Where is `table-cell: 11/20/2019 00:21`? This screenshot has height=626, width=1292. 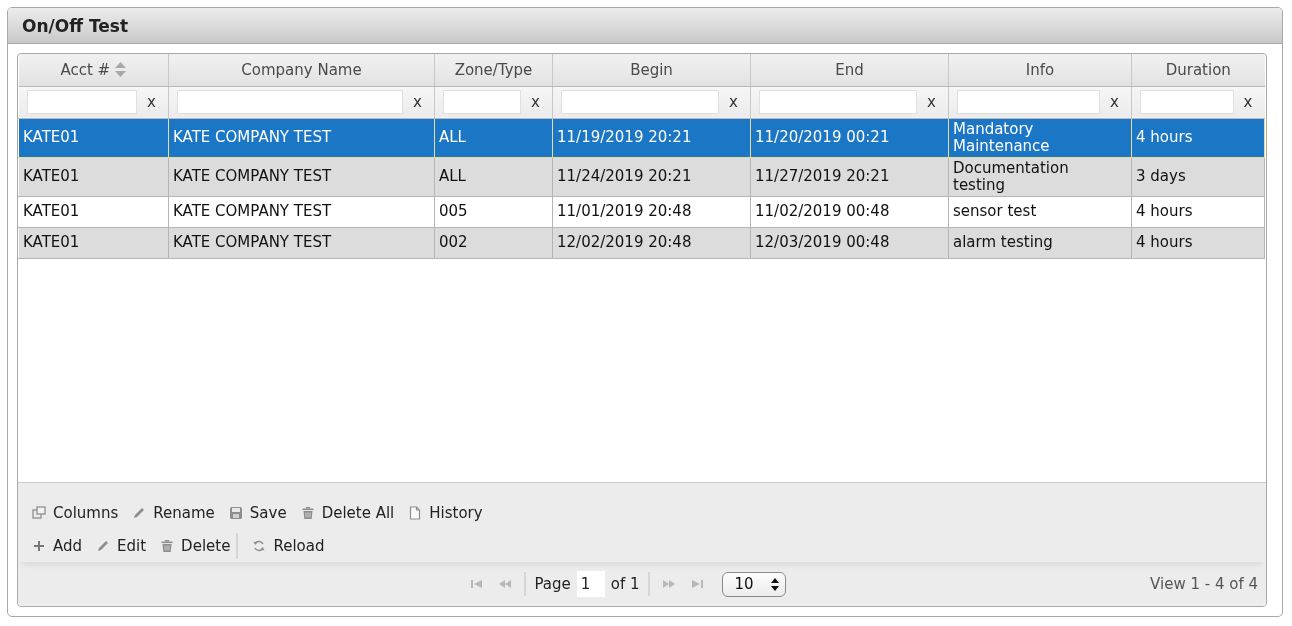 table-cell: 11/20/2019 00:21 is located at coordinates (849, 137).